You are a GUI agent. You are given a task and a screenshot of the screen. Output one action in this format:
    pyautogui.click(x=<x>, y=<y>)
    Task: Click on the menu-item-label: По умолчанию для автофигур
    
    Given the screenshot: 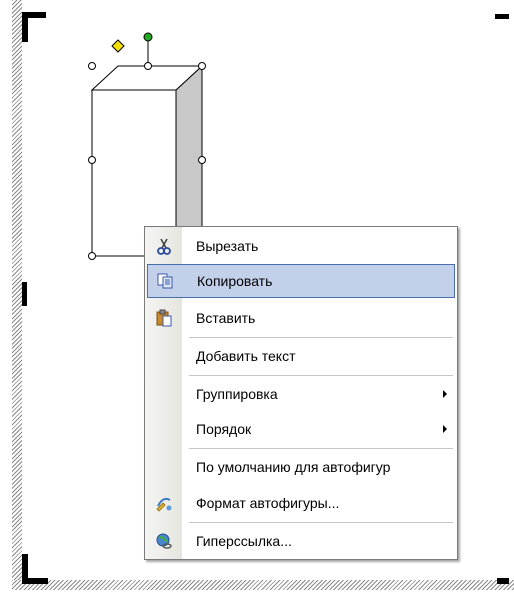 What is the action you would take?
    pyautogui.click(x=293, y=467)
    